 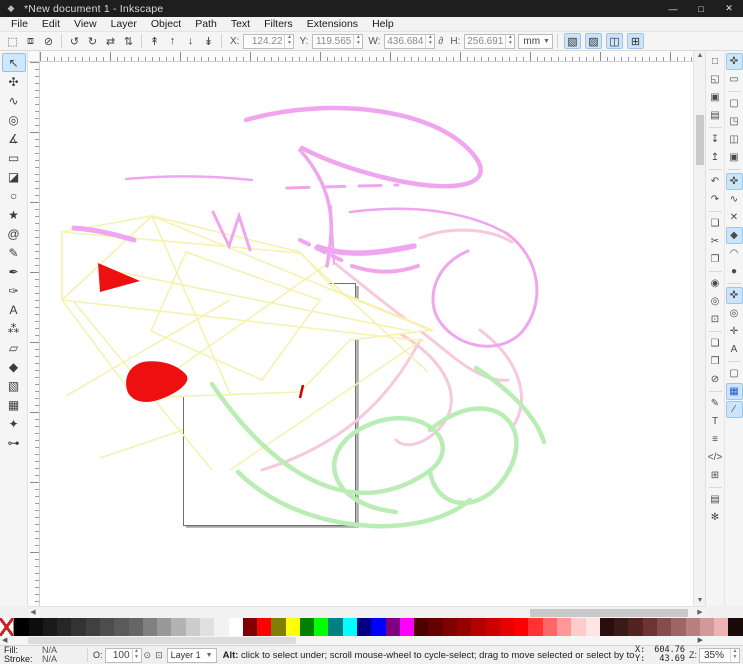 I want to click on create-clone-button: ❒, so click(x=715, y=361).